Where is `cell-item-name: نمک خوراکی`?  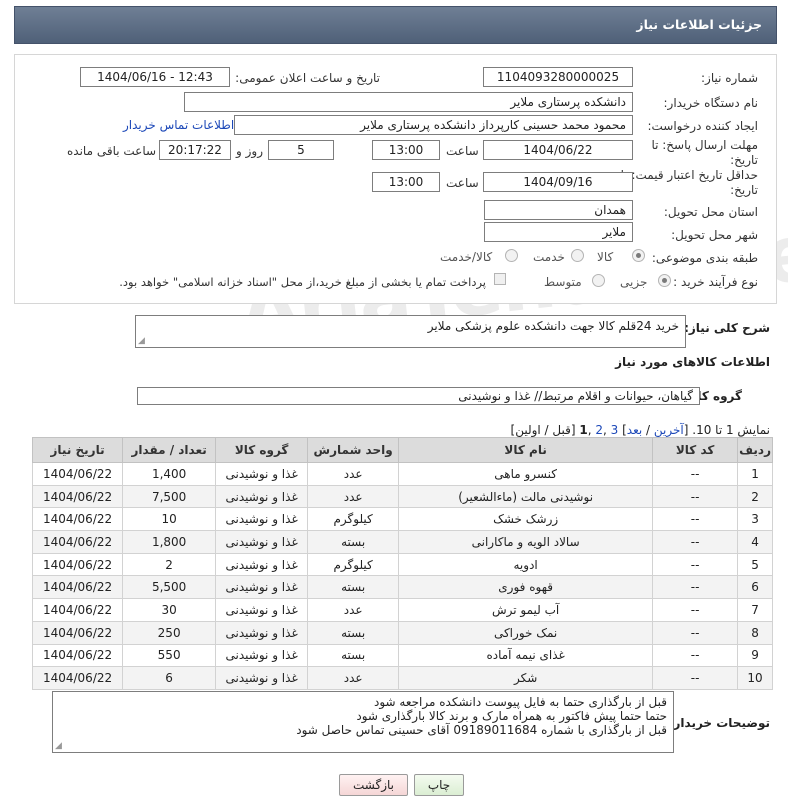
cell-item-name: نمک خوراکی is located at coordinates (526, 632).